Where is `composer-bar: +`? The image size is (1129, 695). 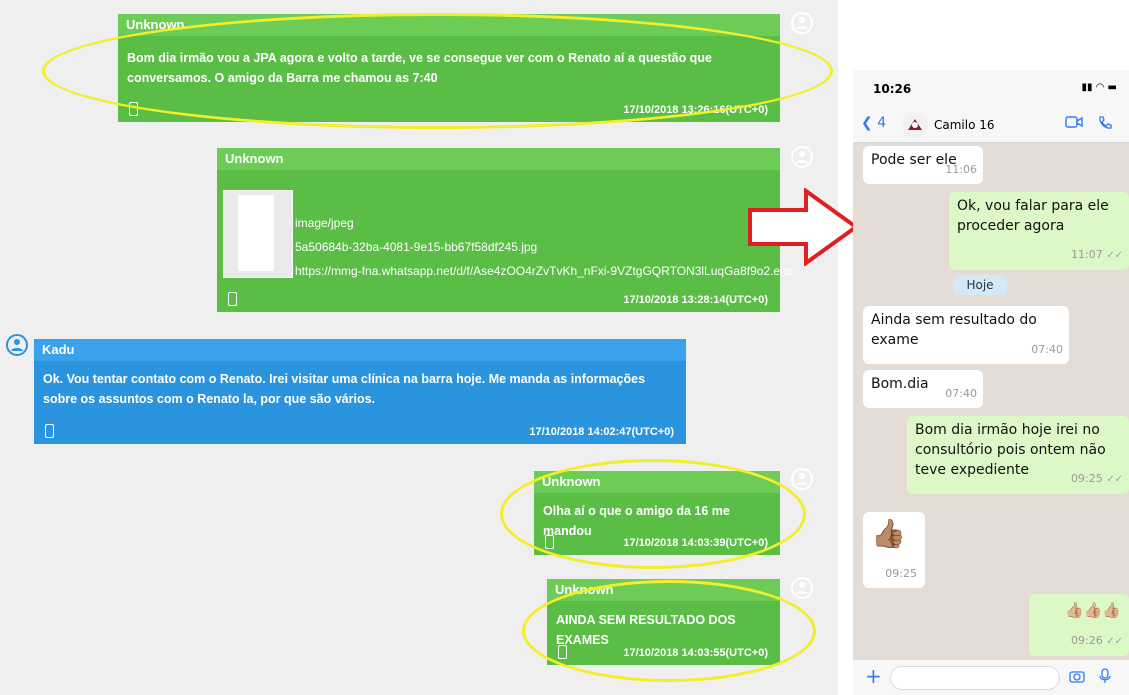
composer-bar: + is located at coordinates (991, 677).